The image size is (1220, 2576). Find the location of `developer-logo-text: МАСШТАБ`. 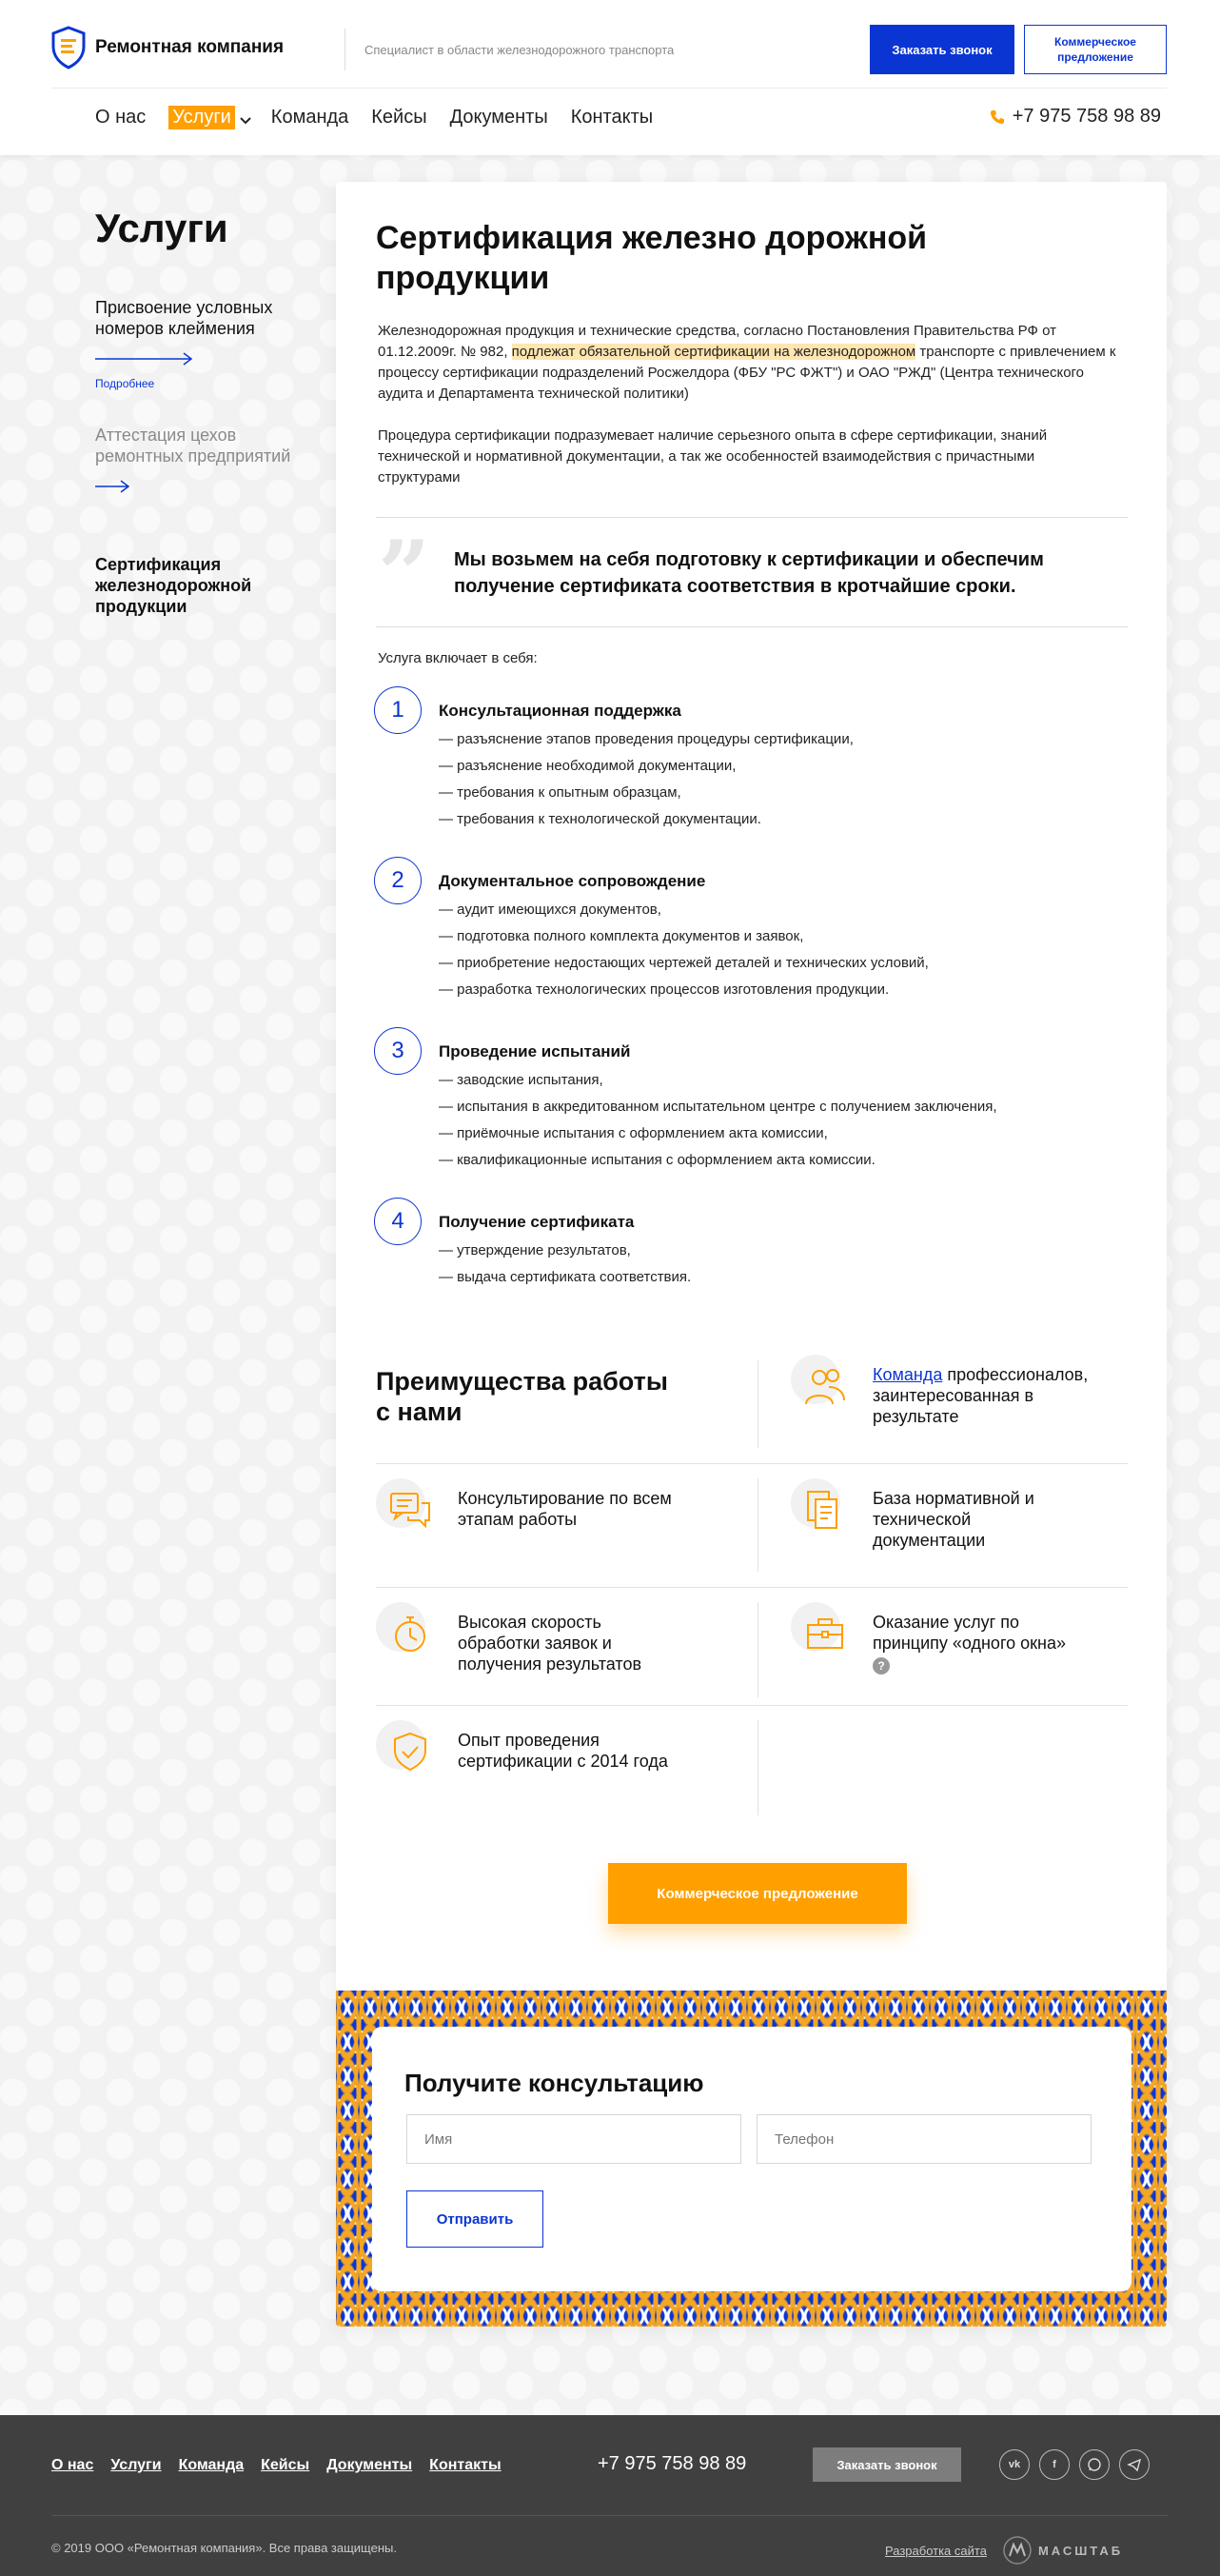

developer-logo-text: МАСШТАБ is located at coordinates (1080, 2550).